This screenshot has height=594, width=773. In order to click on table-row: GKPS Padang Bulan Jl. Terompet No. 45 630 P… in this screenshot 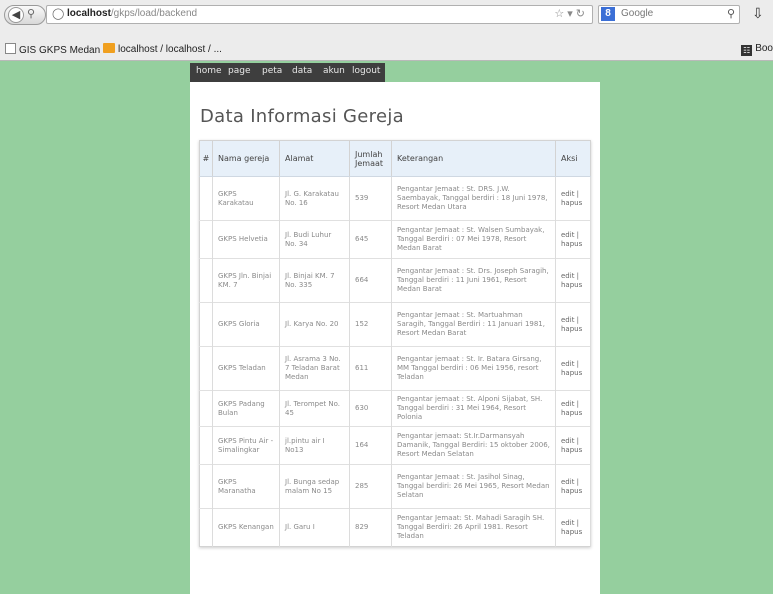, I will do `click(395, 408)`.